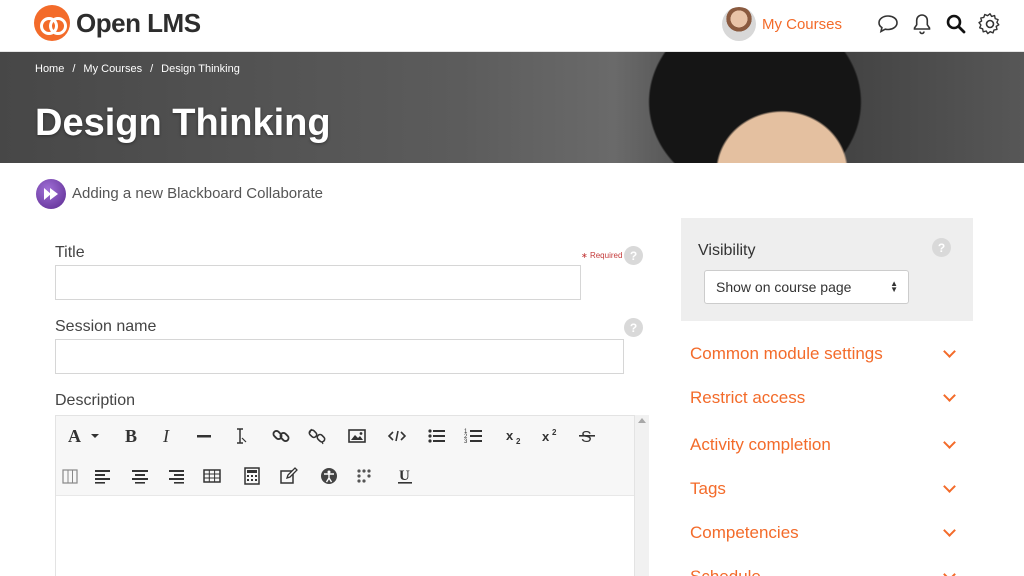 Image resolution: width=1024 pixels, height=576 pixels. Describe the element at coordinates (755, 107) in the screenshot. I see `hero-background-image` at that location.